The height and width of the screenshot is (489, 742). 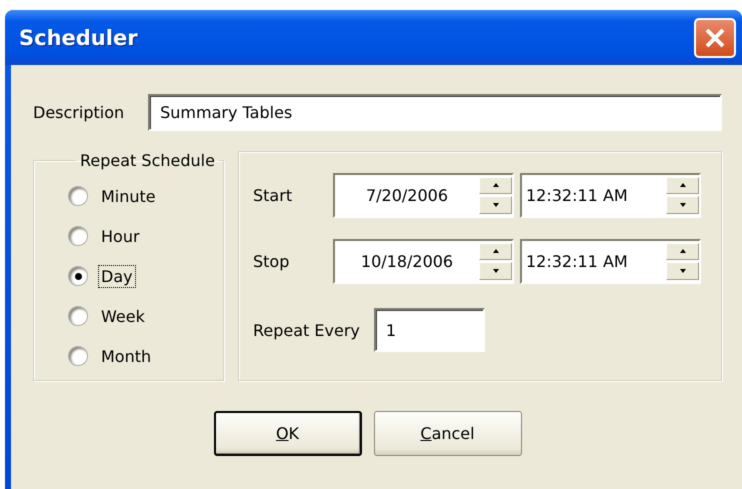 I want to click on dialog-button: Cancel, so click(x=448, y=433).